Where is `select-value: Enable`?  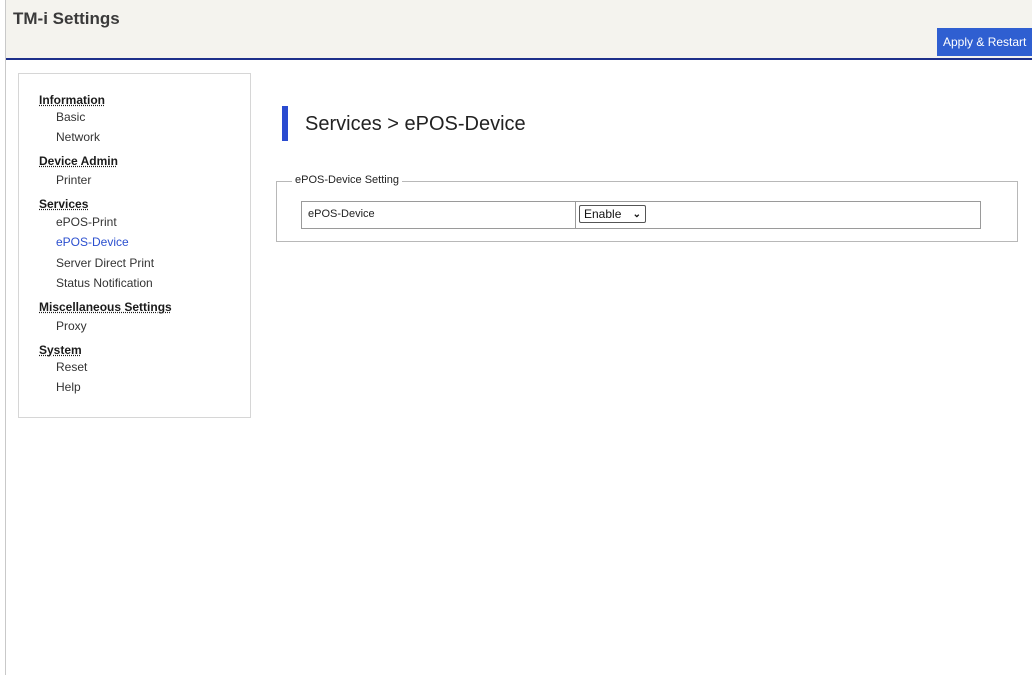 select-value: Enable is located at coordinates (603, 214).